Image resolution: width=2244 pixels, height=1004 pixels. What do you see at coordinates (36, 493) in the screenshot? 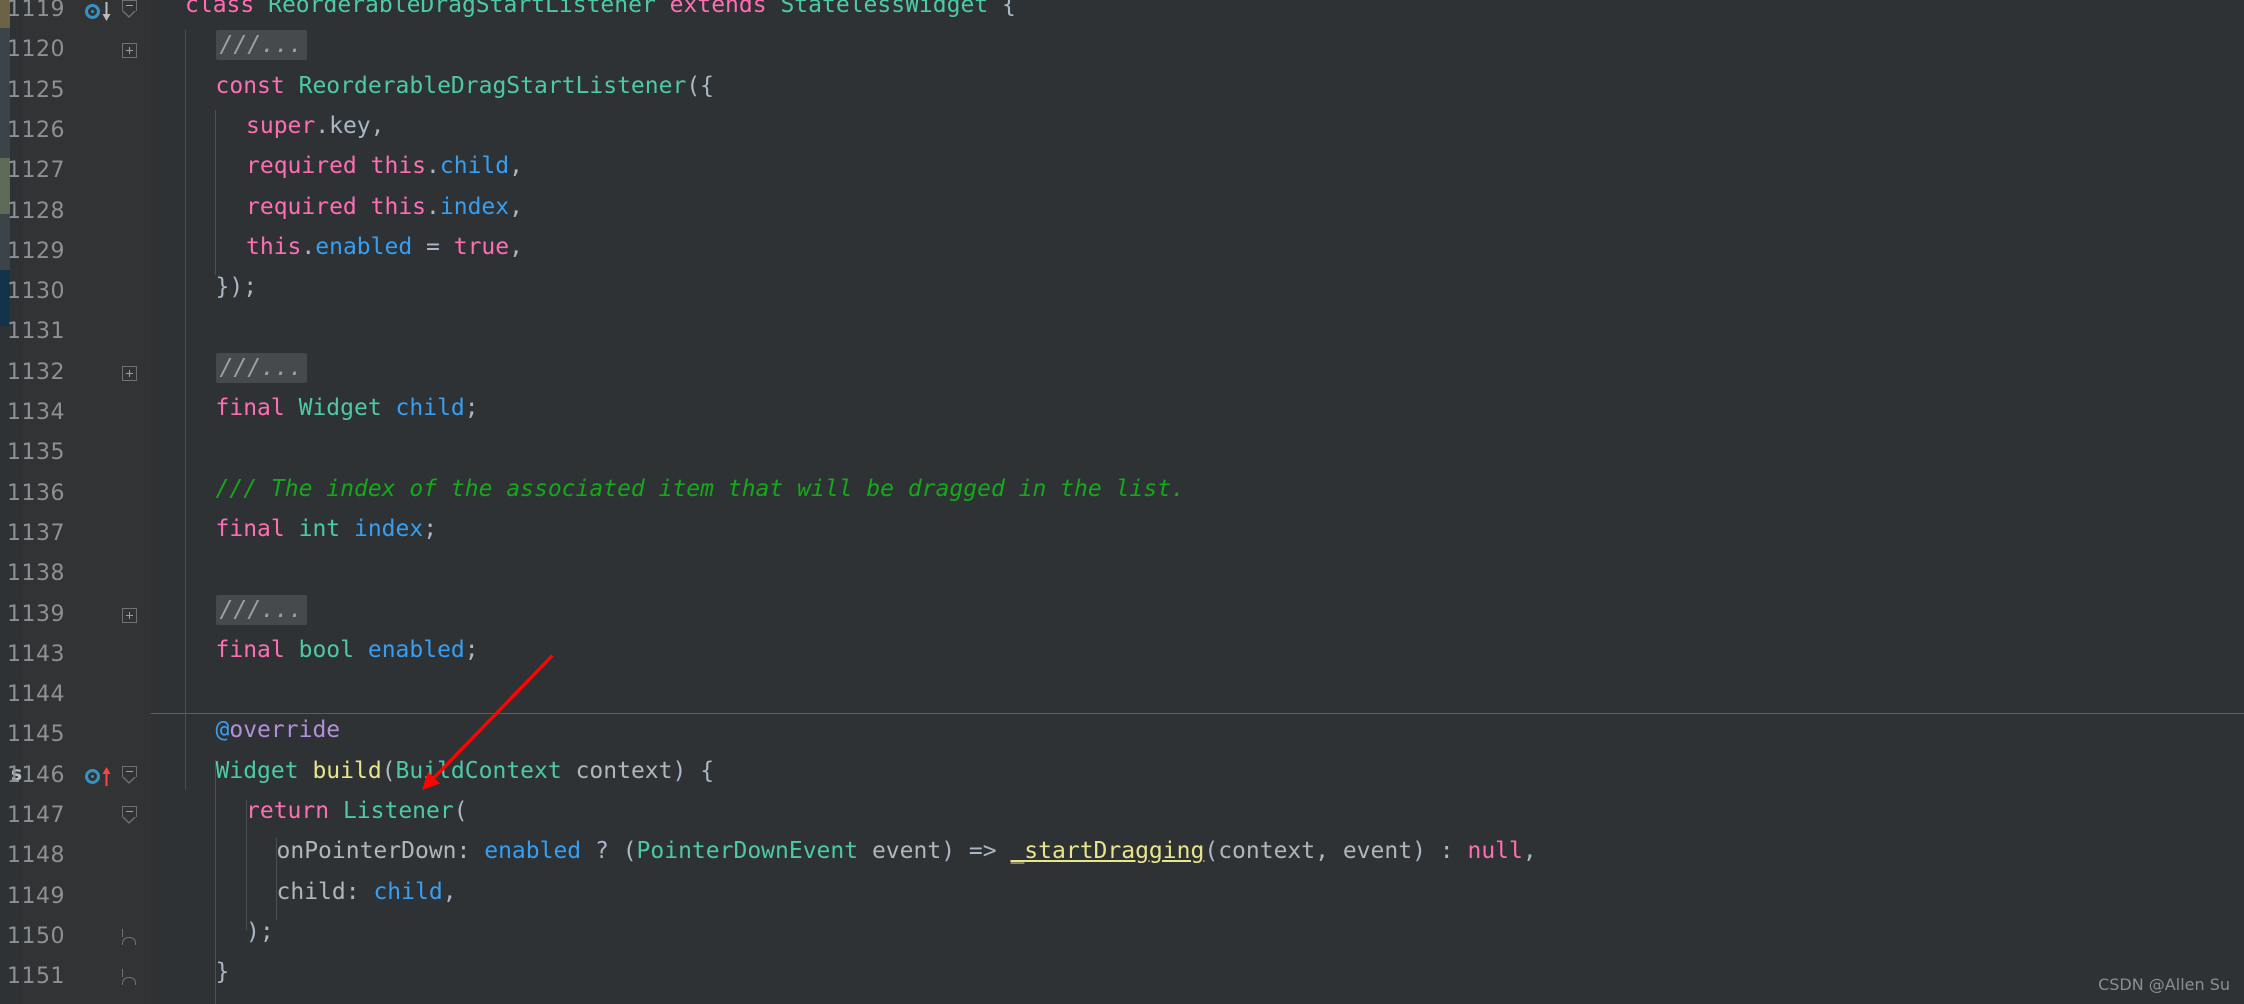
I see `line-number: 1136` at bounding box center [36, 493].